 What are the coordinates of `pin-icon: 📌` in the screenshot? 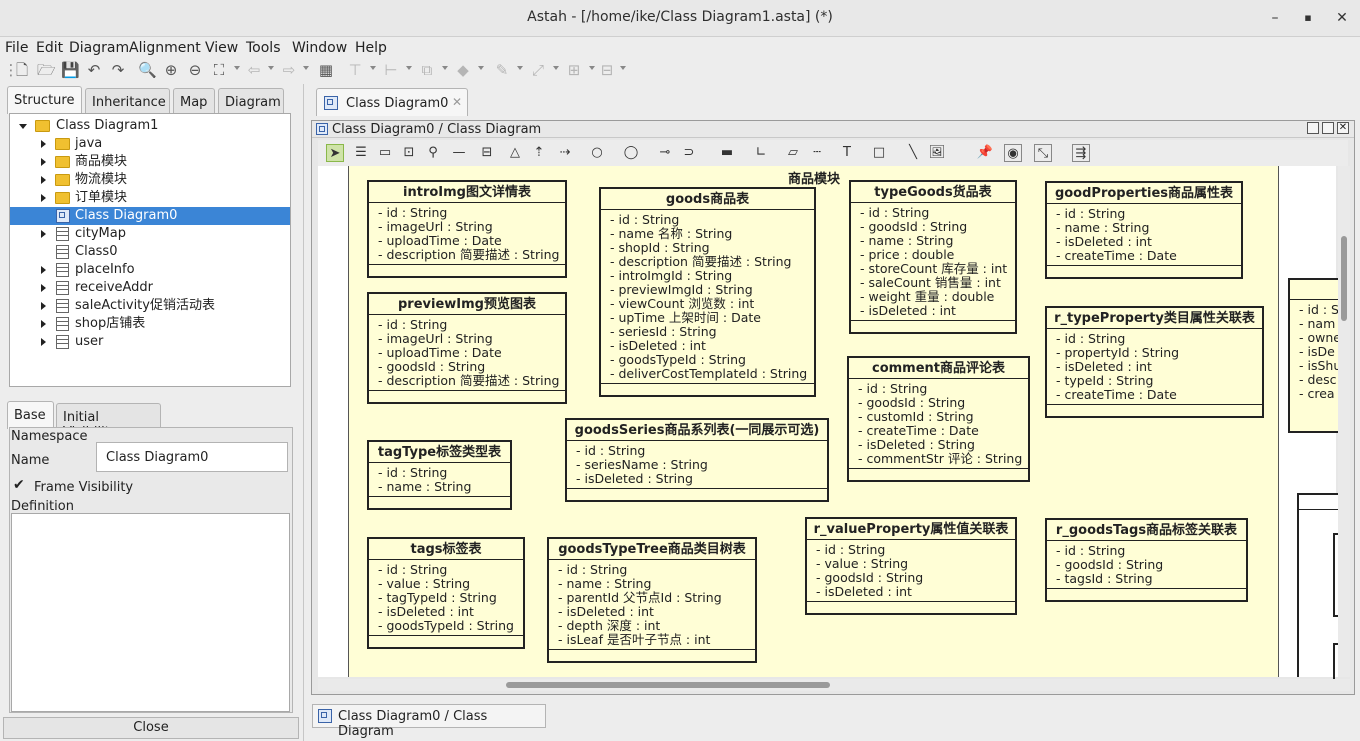 It's located at (985, 153).